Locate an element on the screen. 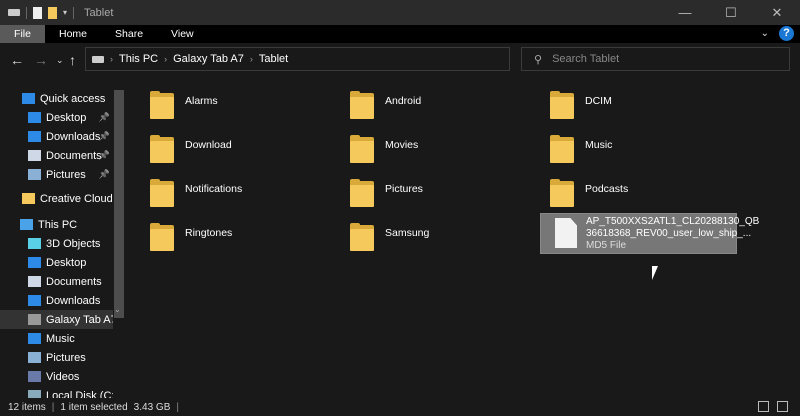  properties-icon is located at coordinates (37, 12).